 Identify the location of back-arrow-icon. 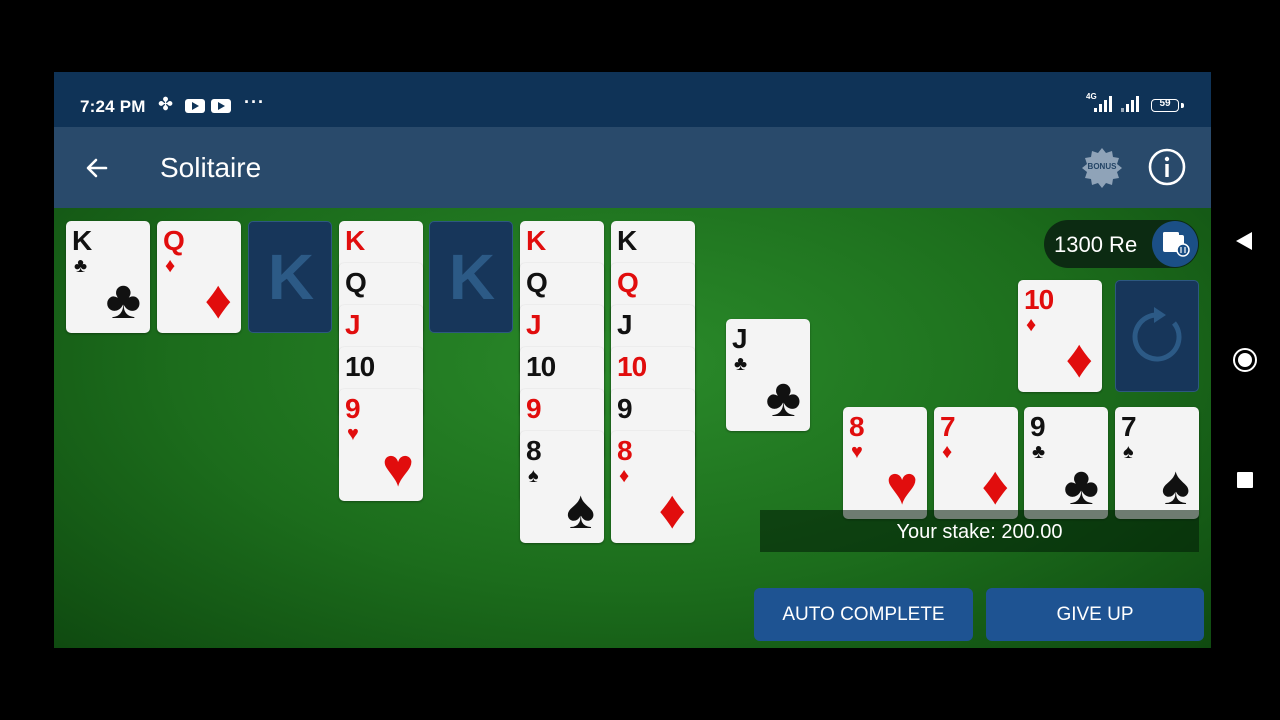
(97, 168).